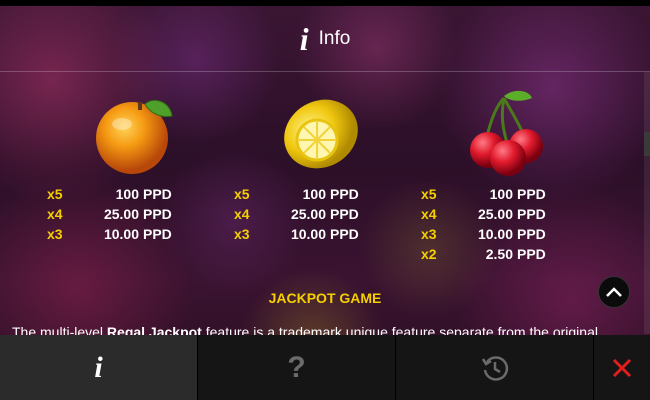 The image size is (650, 400). Describe the element at coordinates (59, 330) in the screenshot. I see `desc-text: The multi-level` at that location.